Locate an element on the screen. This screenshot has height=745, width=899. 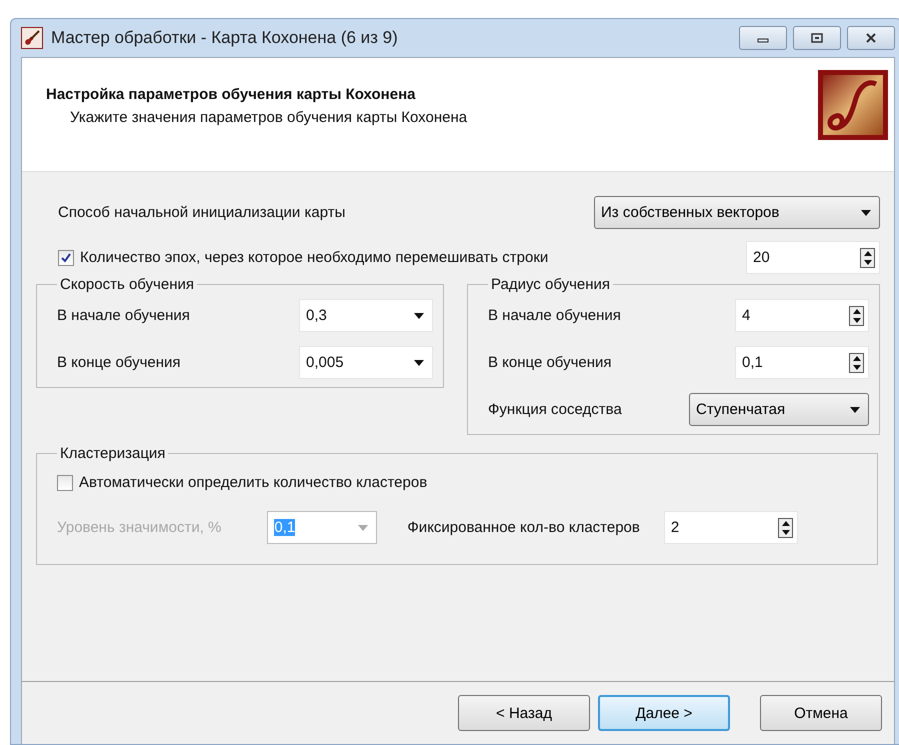
group-title: Радиус обучения is located at coordinates (551, 284).